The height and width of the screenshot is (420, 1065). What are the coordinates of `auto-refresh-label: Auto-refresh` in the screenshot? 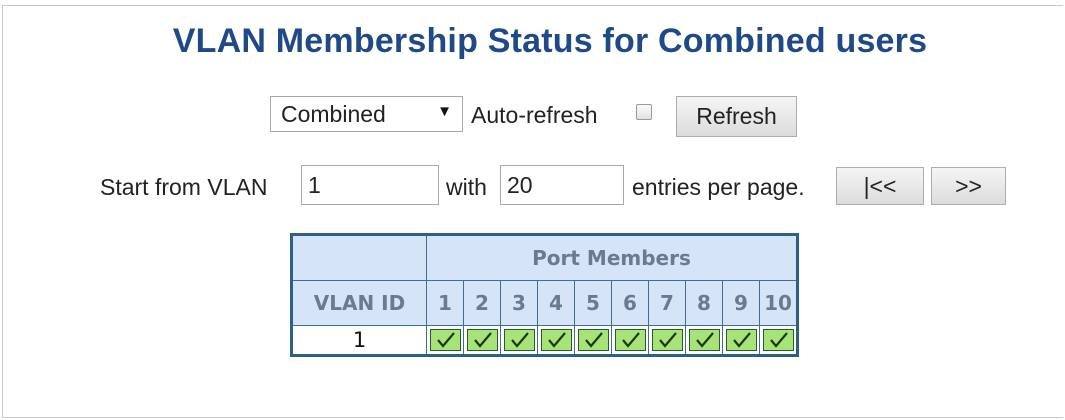 It's located at (534, 115).